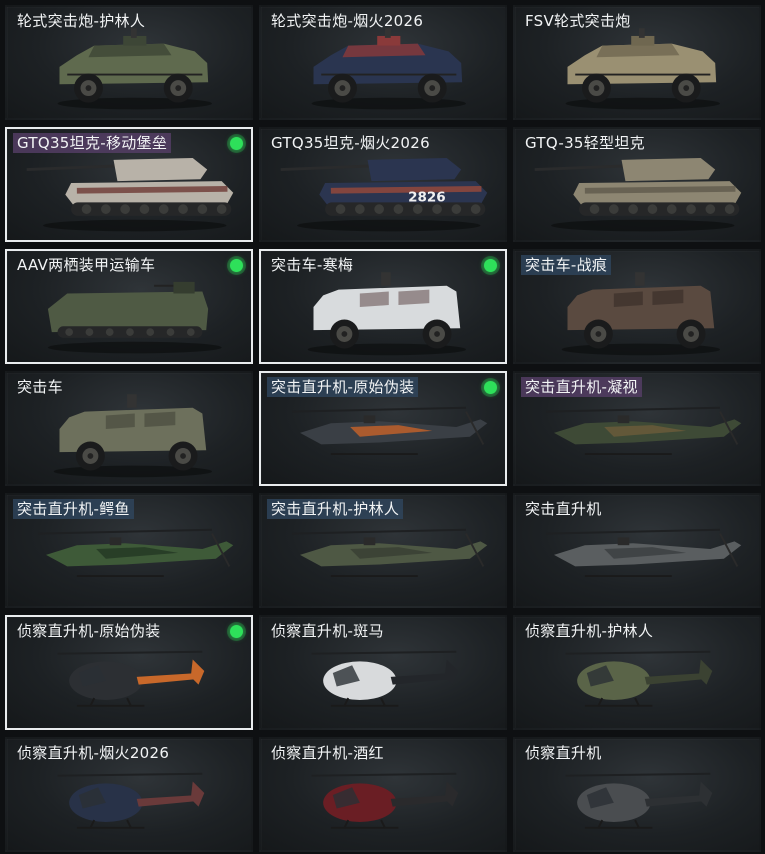 The height and width of the screenshot is (854, 765). I want to click on vehicle-card: 侦察直升机-酒红, so click(383, 794).